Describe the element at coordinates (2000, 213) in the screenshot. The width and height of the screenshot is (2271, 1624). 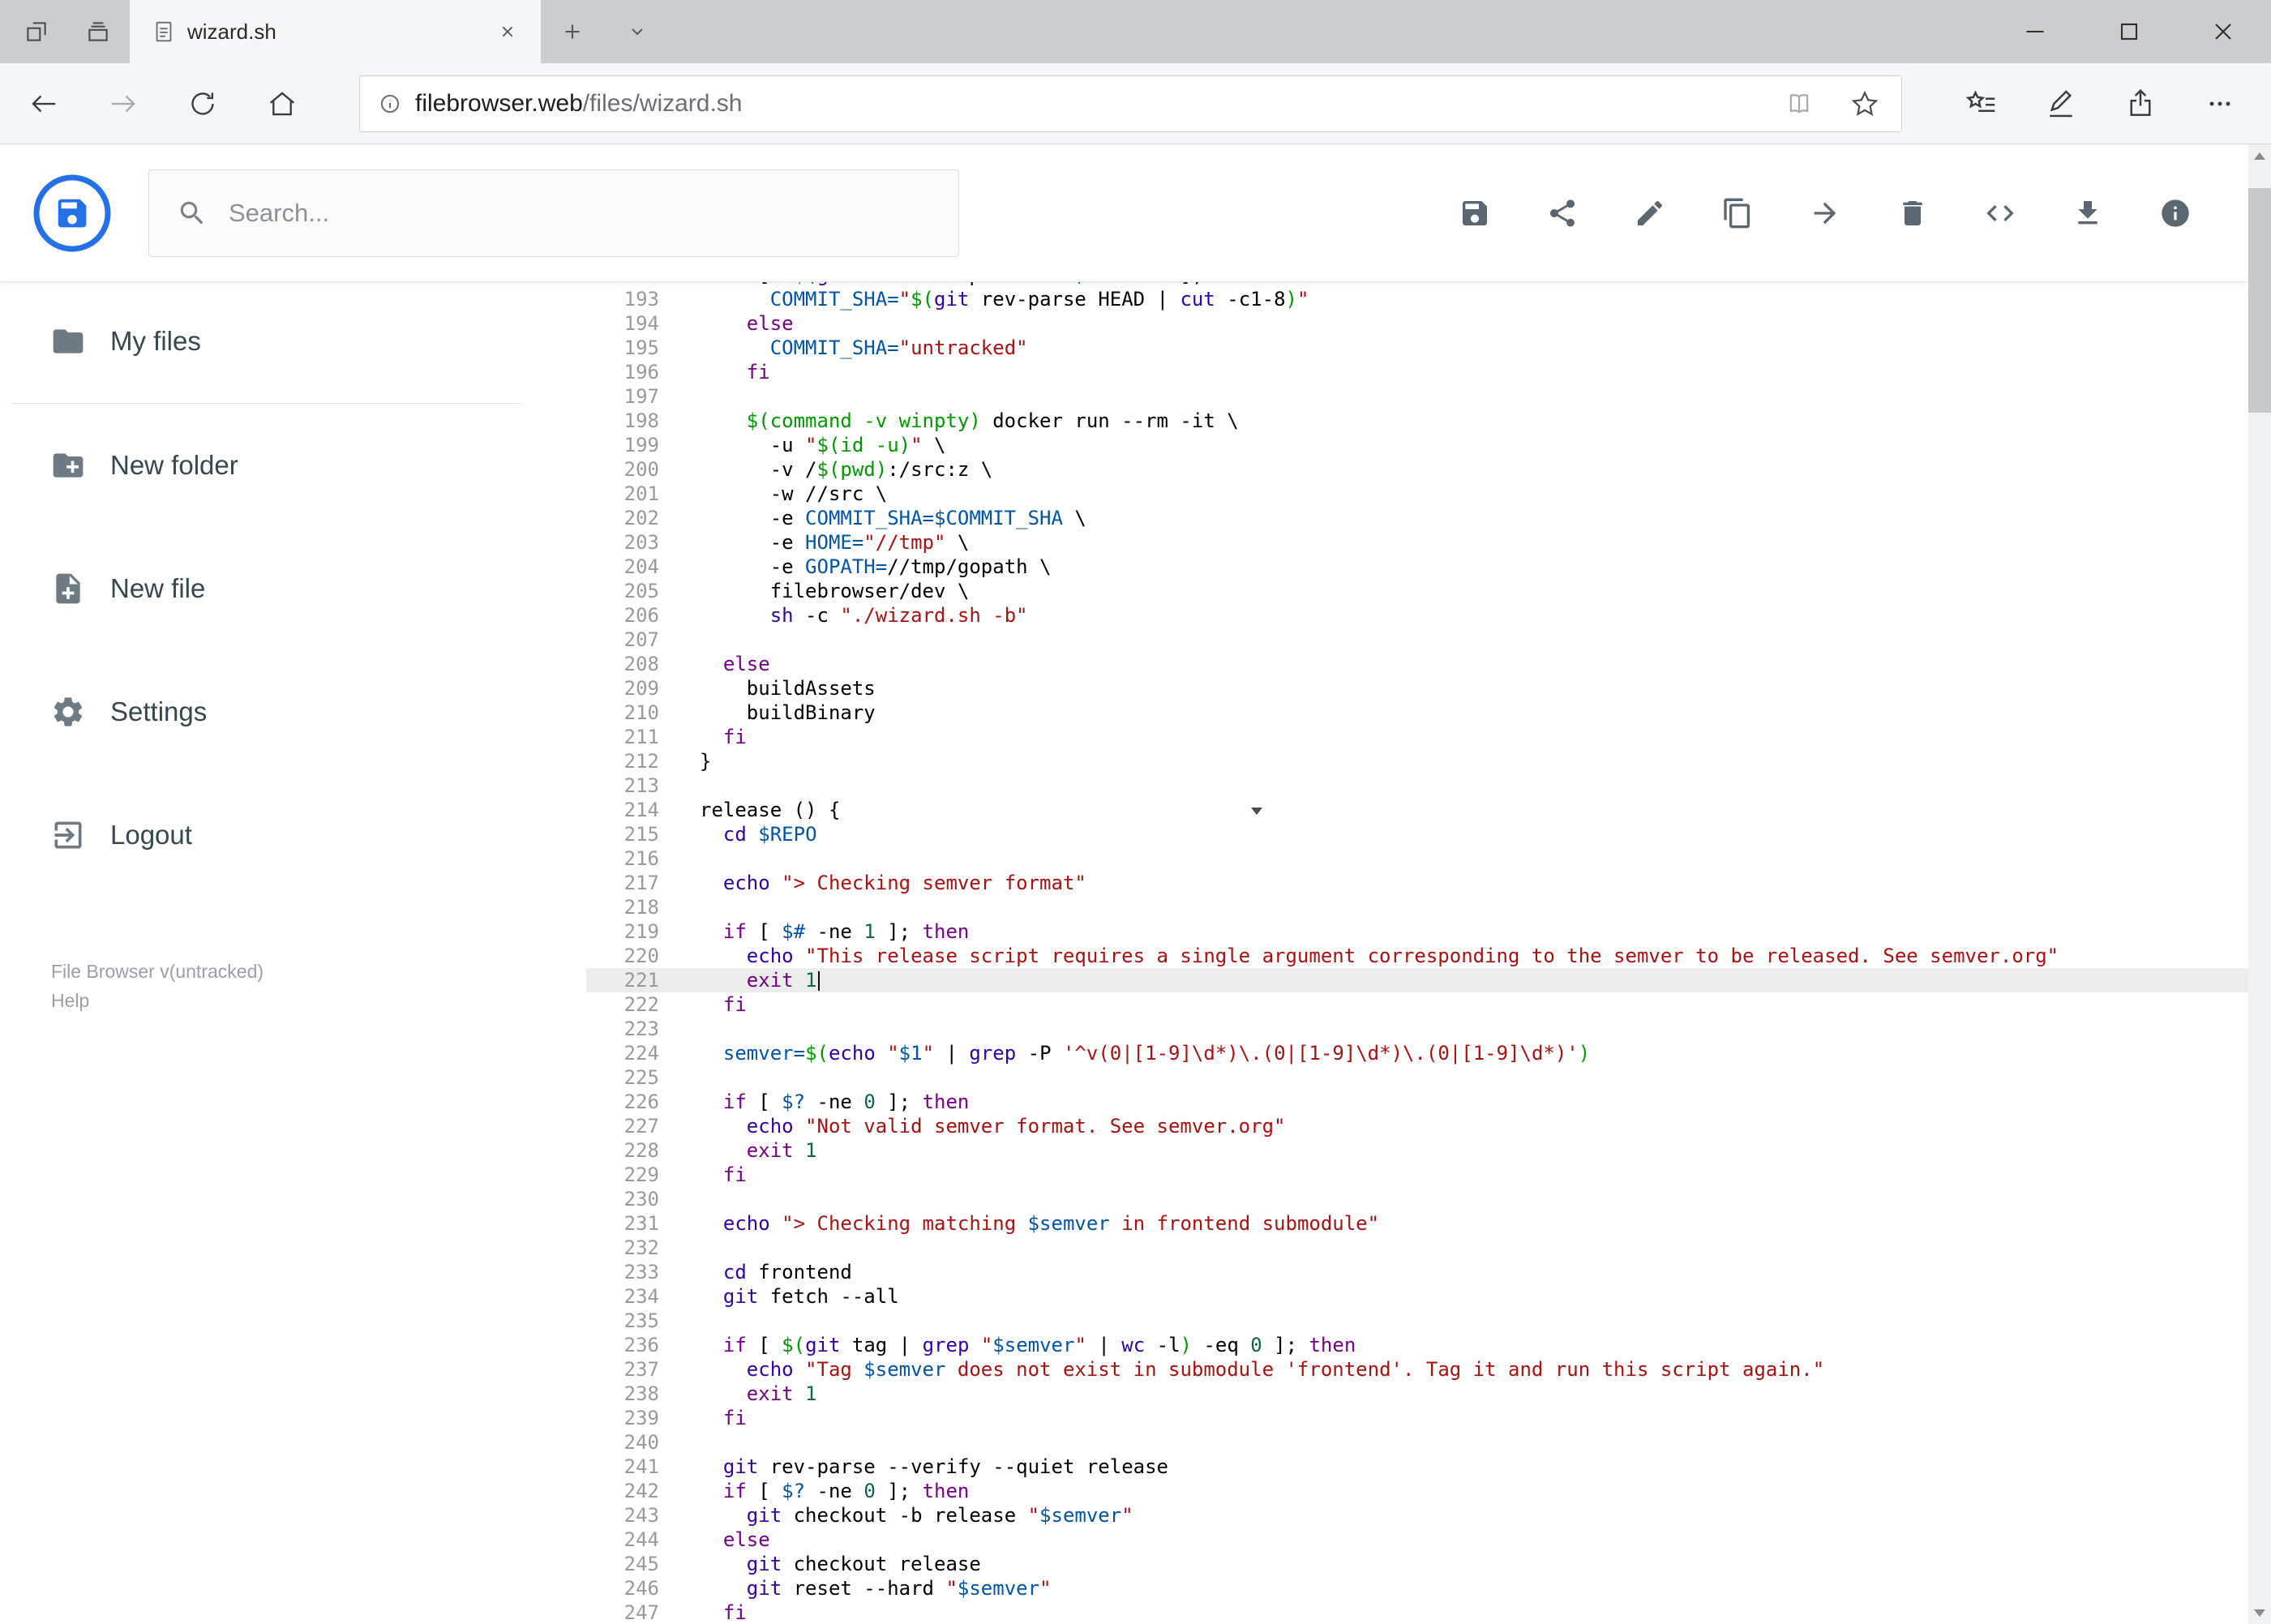
I see `code-view-icon` at that location.